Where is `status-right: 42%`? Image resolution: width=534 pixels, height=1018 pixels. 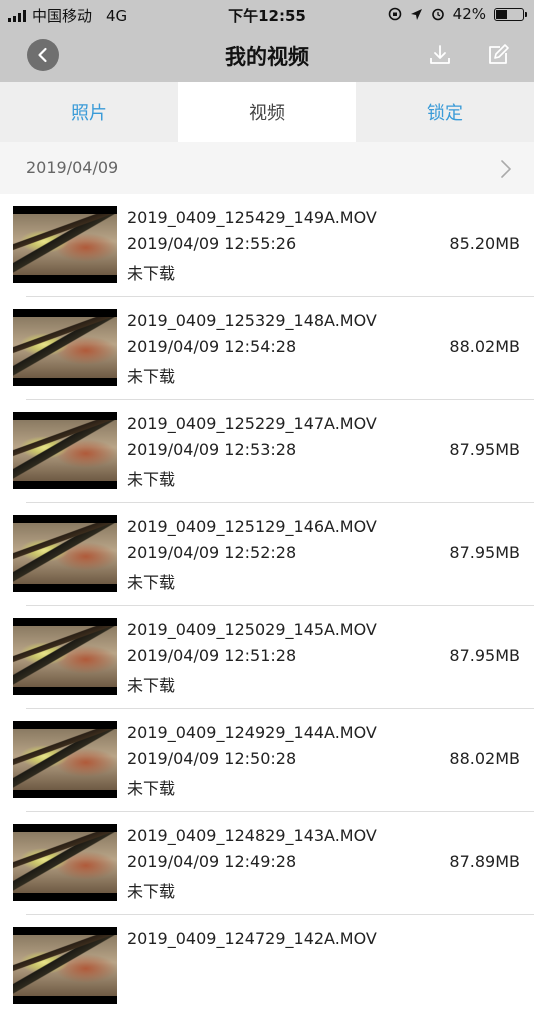 status-right: 42% is located at coordinates (457, 14).